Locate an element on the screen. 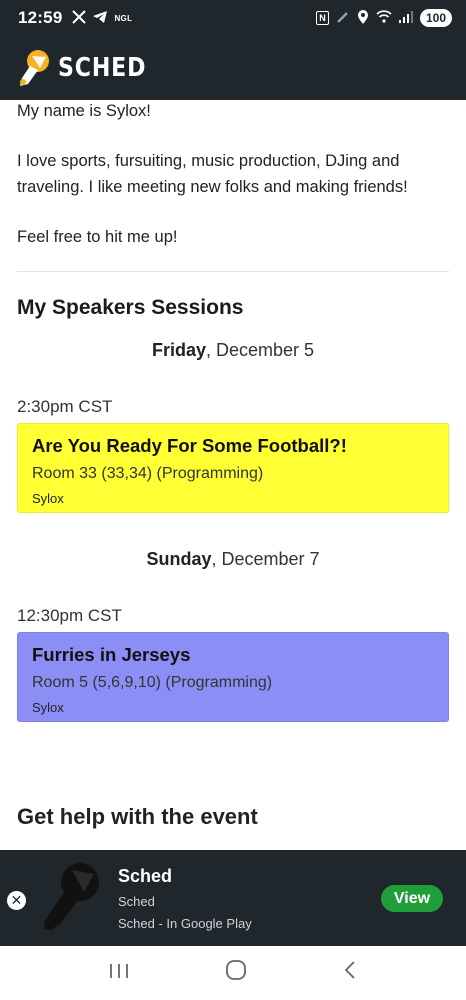  system-nav-bar is located at coordinates (233, 973).